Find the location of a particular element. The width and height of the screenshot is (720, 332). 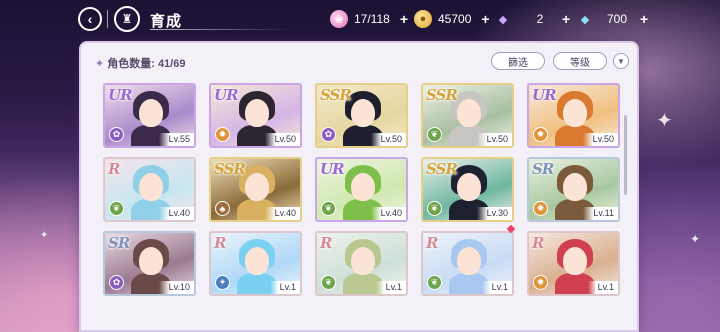

resource-gem-blue-value: 700 is located at coordinates (617, 19).